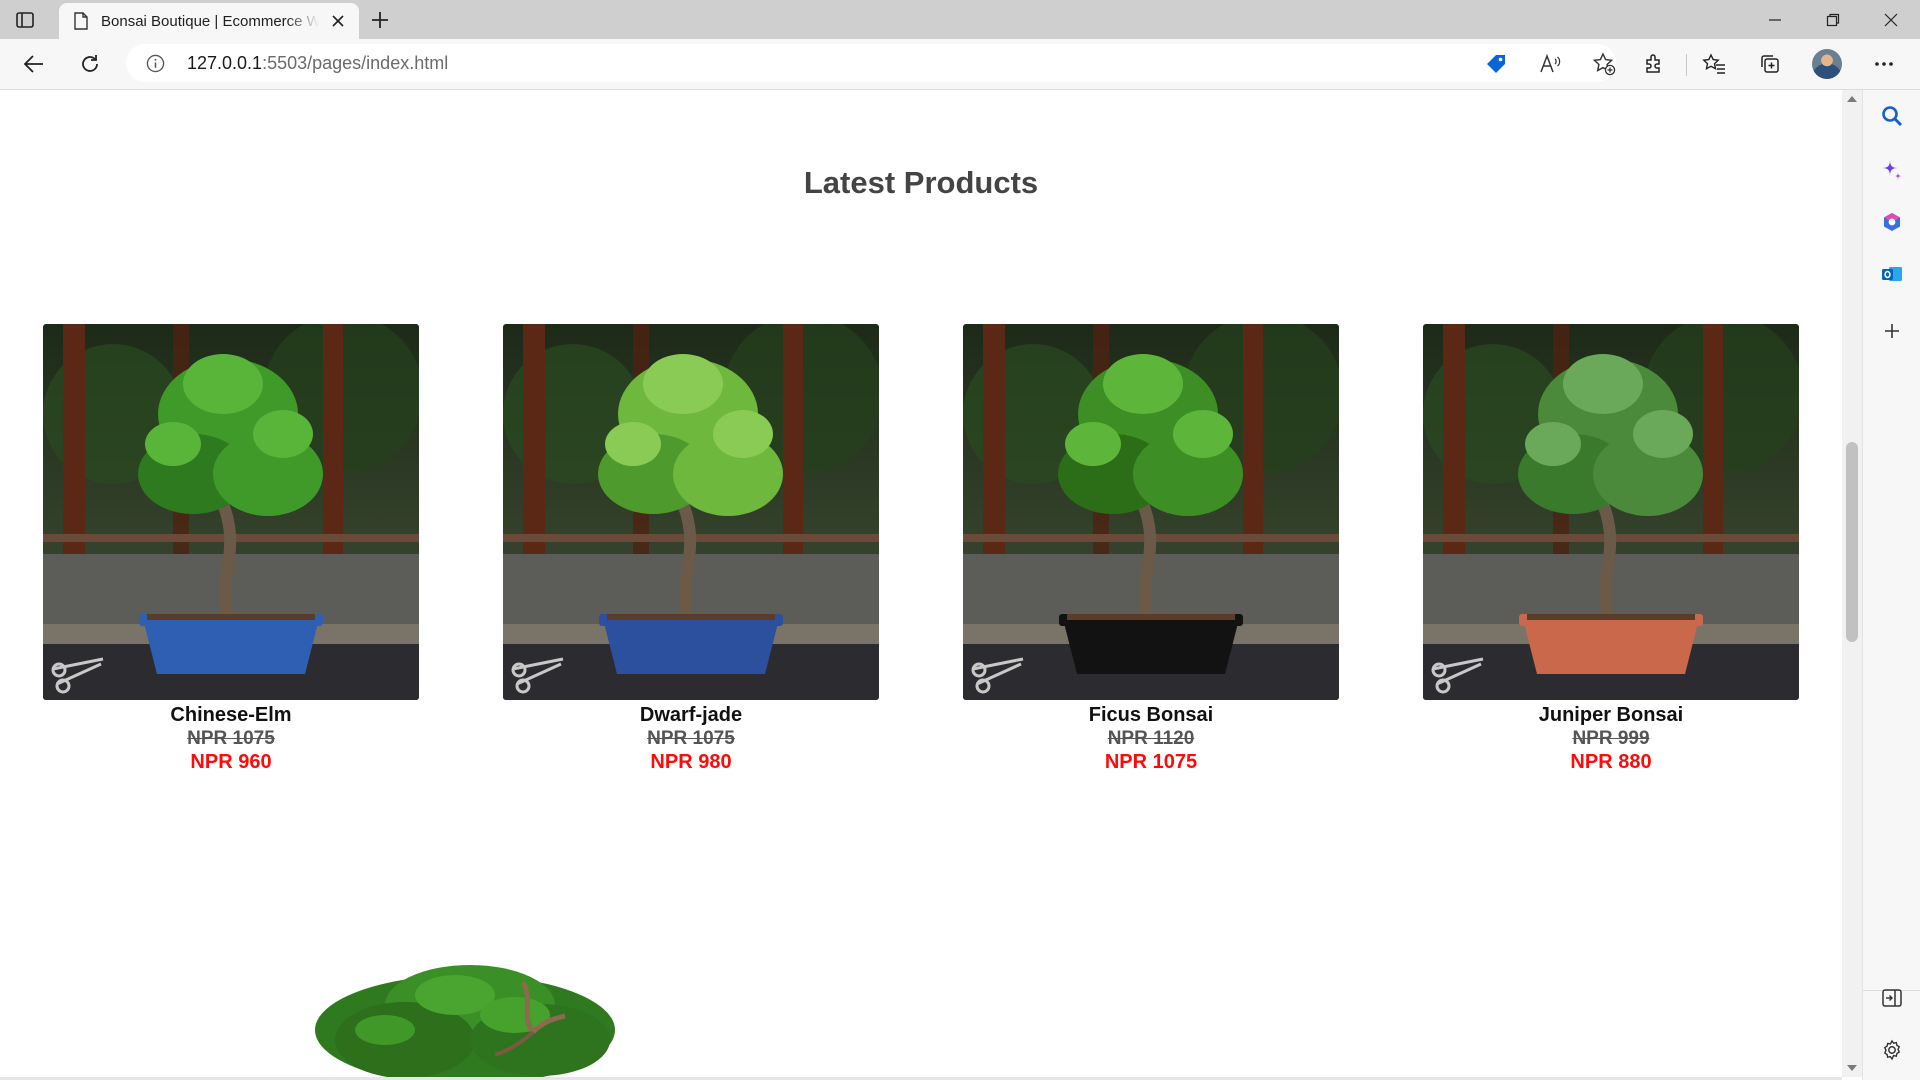 The image size is (1920, 1080). I want to click on collections-icon, so click(1770, 64).